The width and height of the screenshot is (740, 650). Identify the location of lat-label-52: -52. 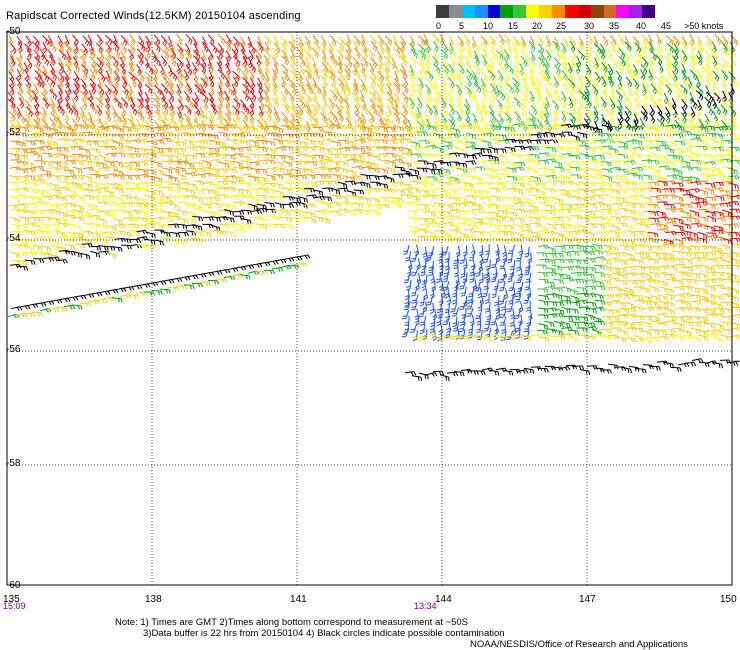
(13, 132).